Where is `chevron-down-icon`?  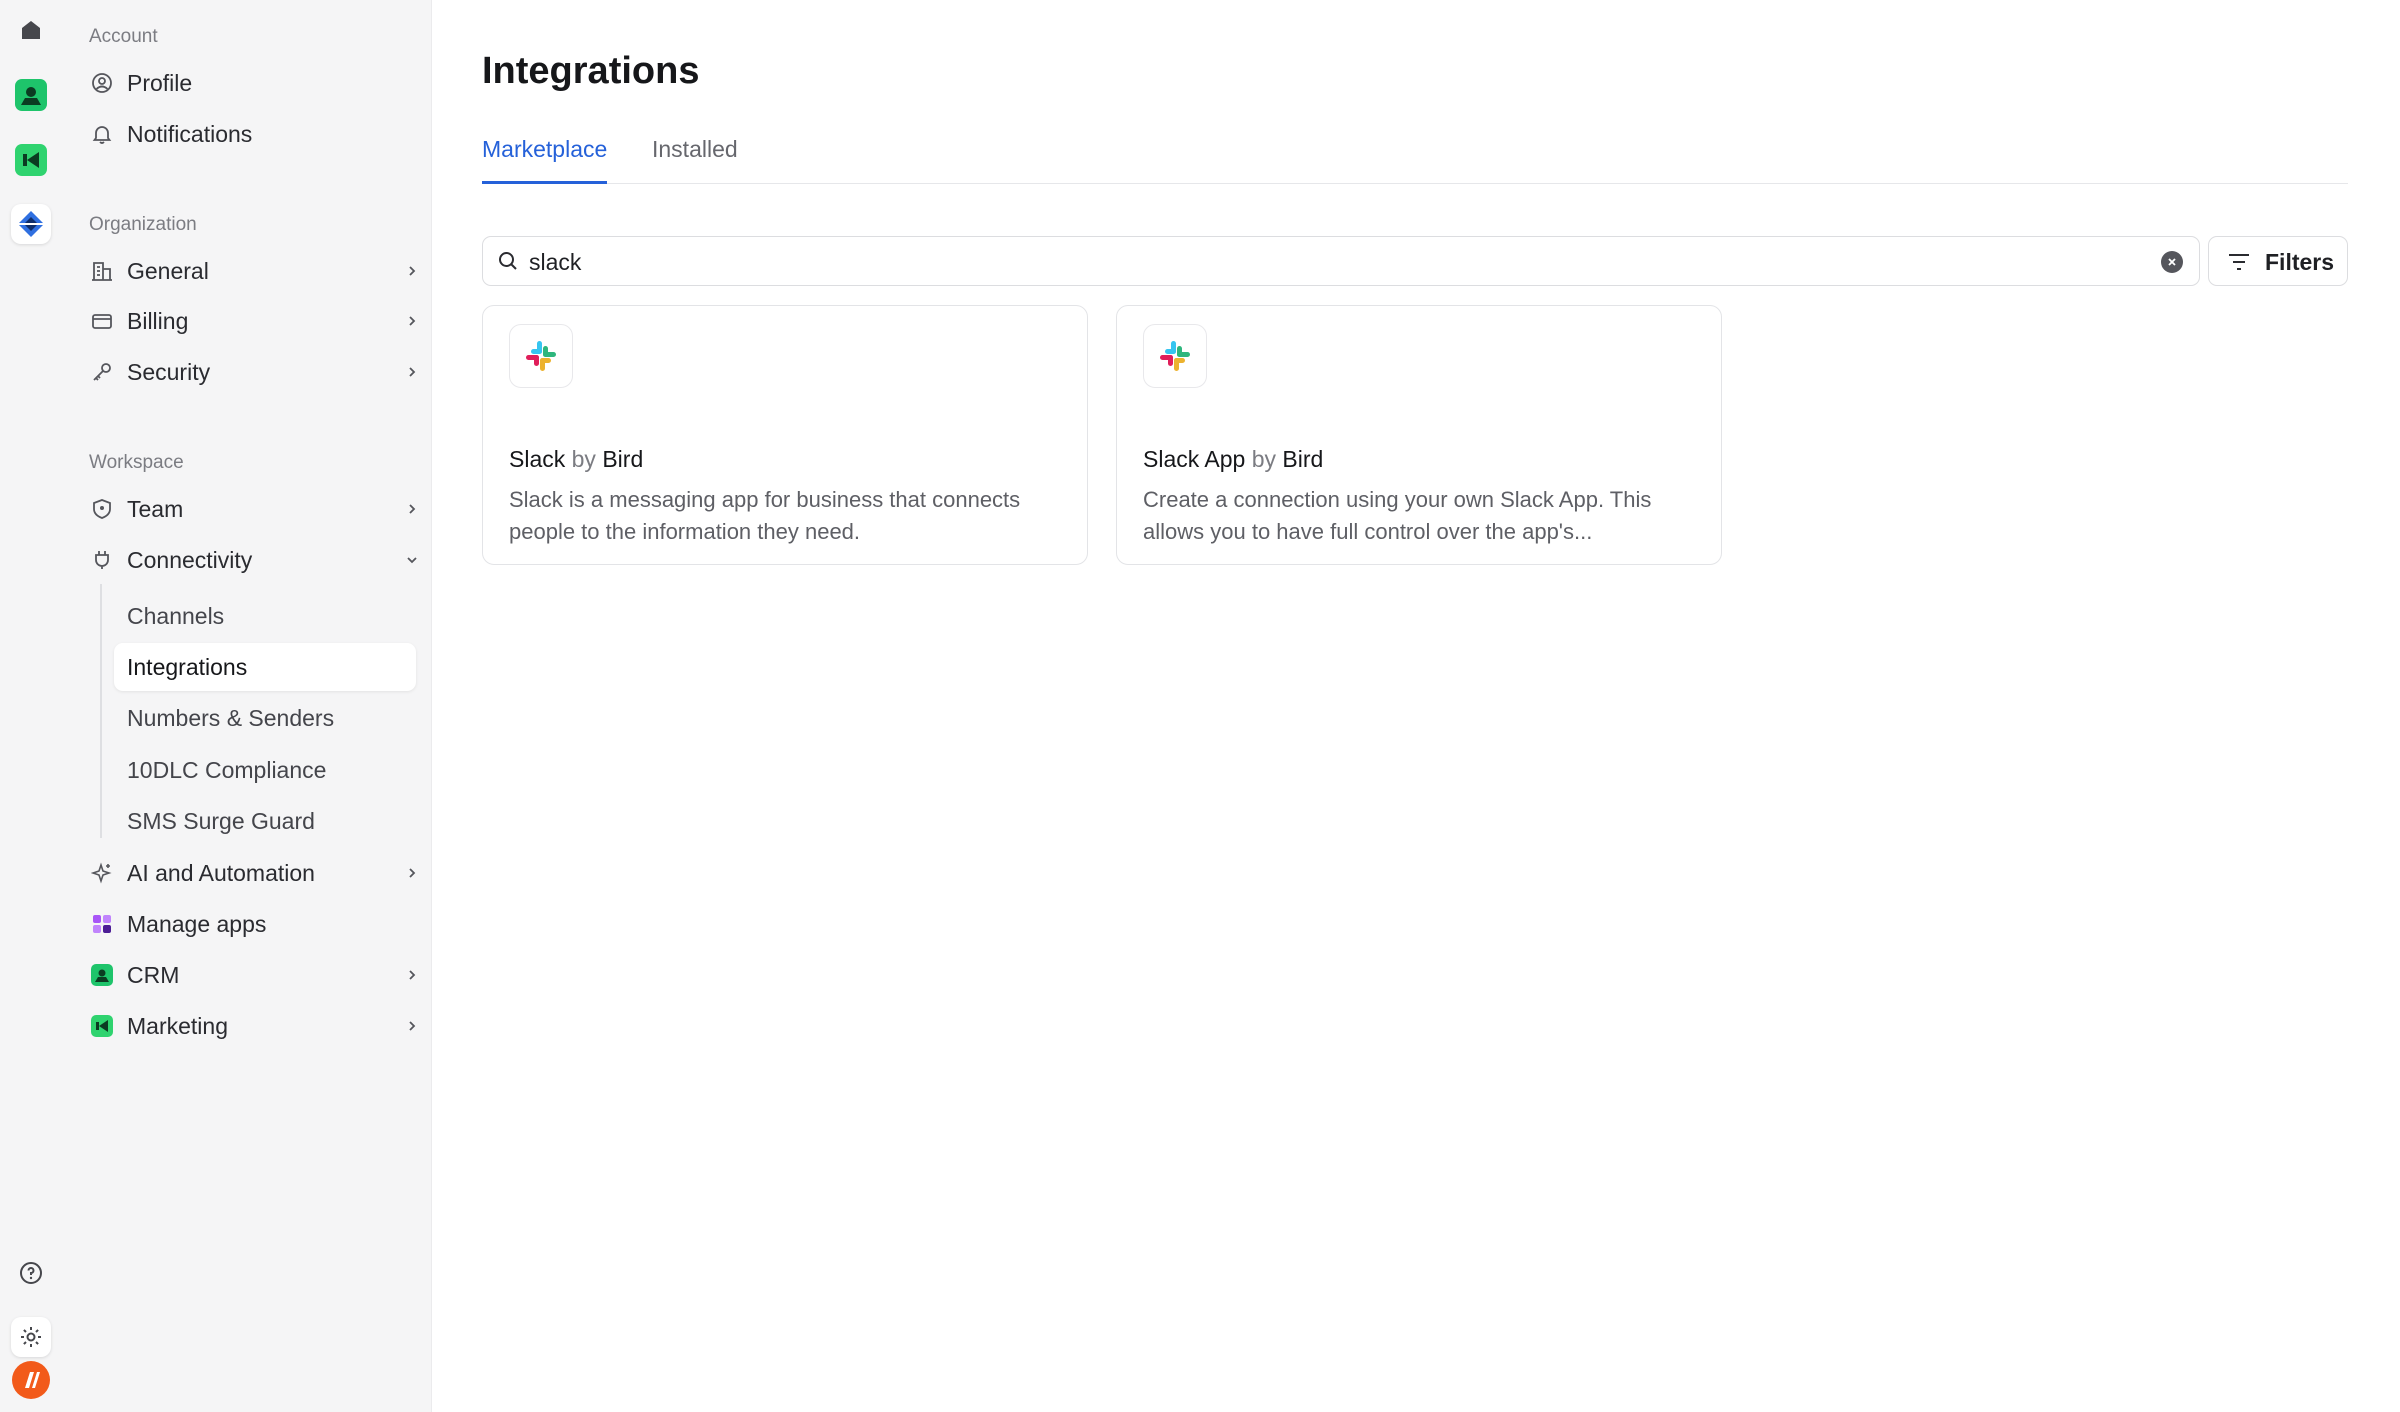
chevron-down-icon is located at coordinates (412, 560).